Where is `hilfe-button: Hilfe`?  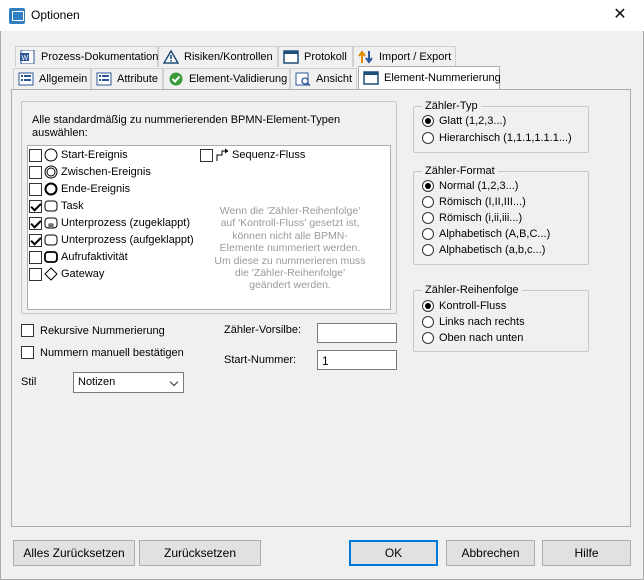 hilfe-button: Hilfe is located at coordinates (586, 553).